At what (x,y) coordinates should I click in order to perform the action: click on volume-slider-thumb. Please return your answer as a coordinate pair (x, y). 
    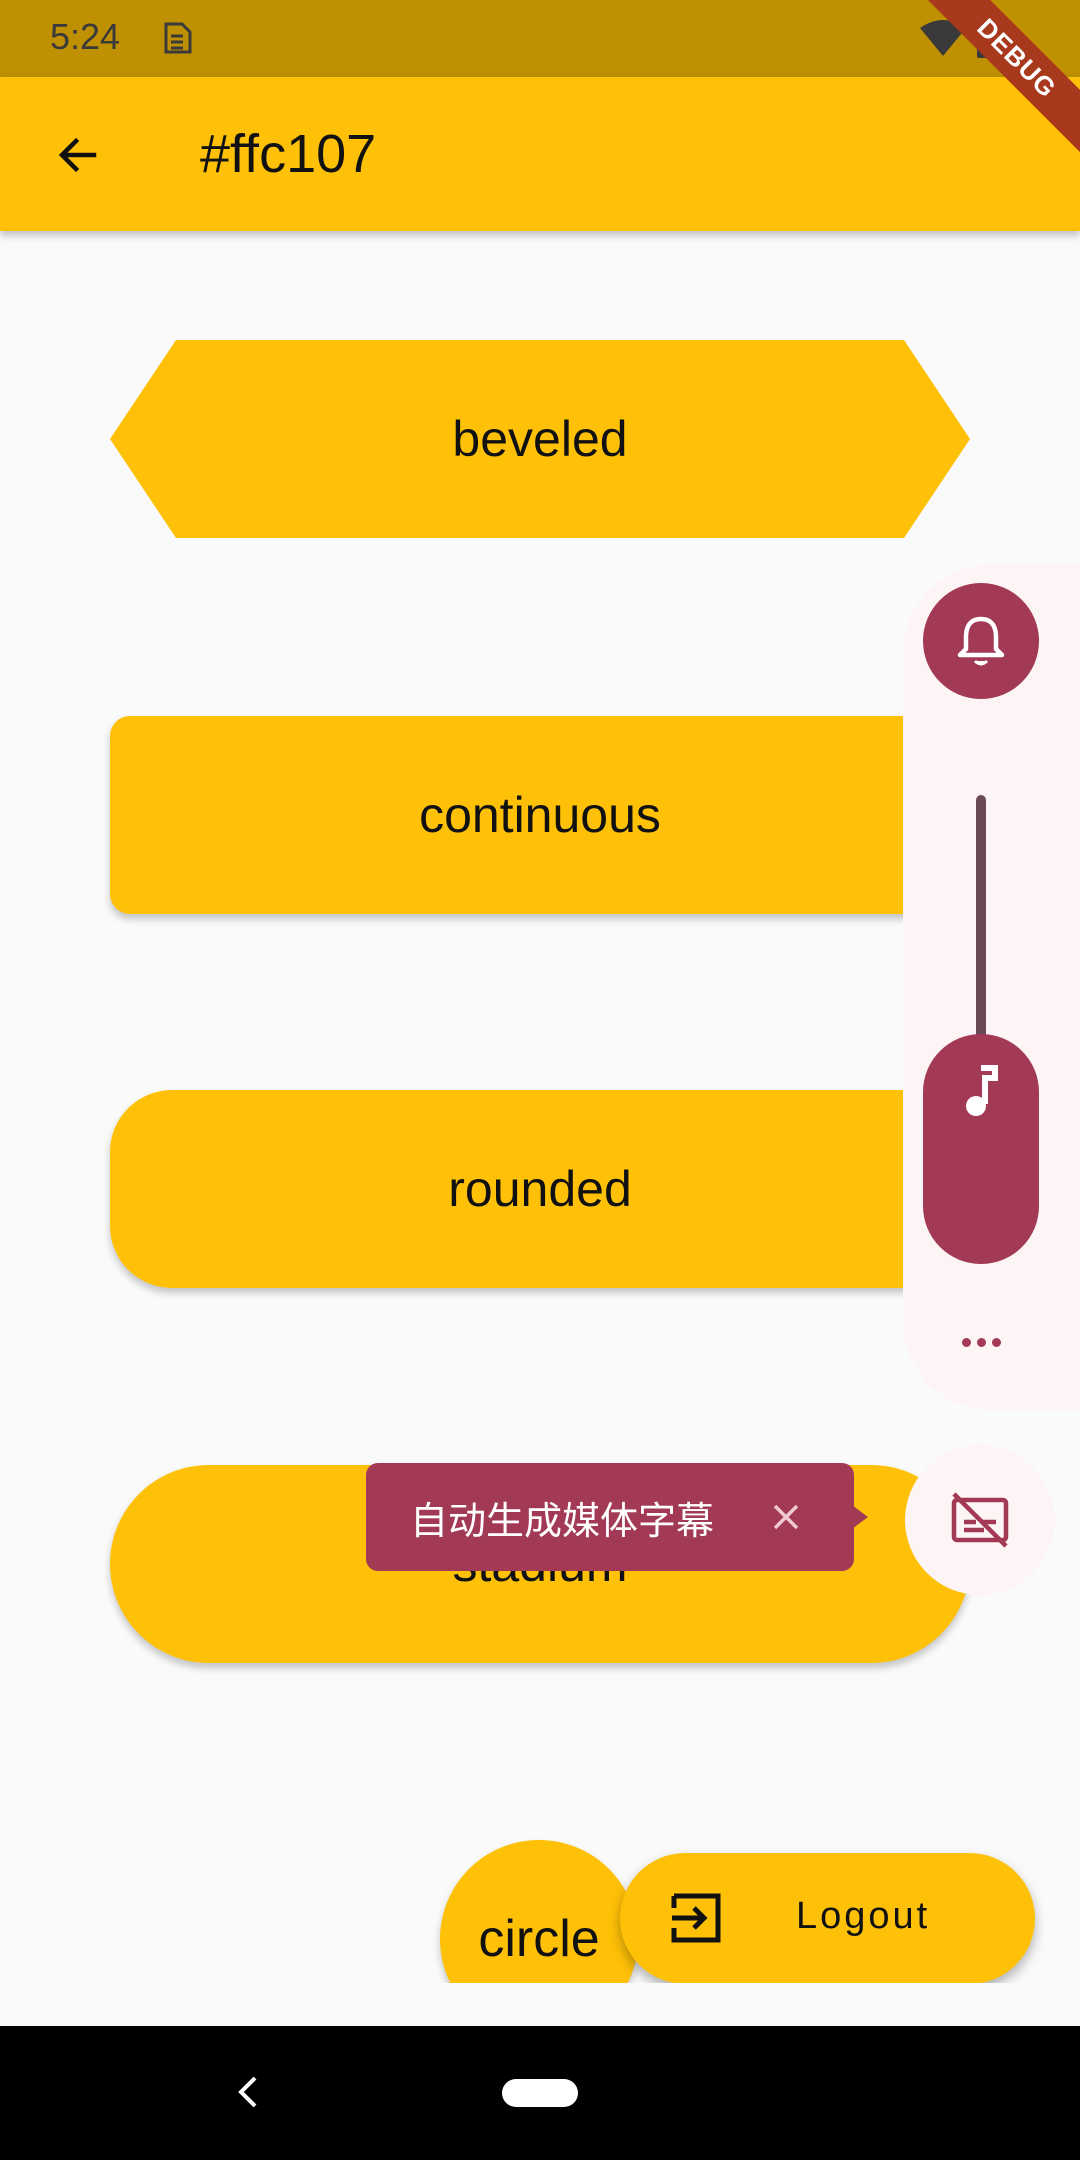
    Looking at the image, I should click on (981, 1149).